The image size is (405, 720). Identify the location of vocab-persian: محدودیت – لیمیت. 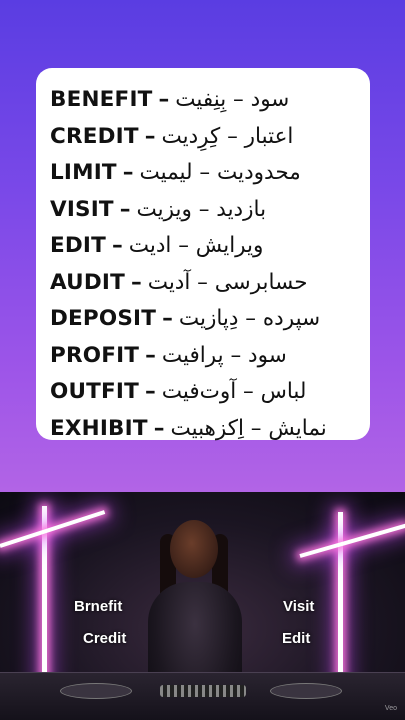
(220, 172).